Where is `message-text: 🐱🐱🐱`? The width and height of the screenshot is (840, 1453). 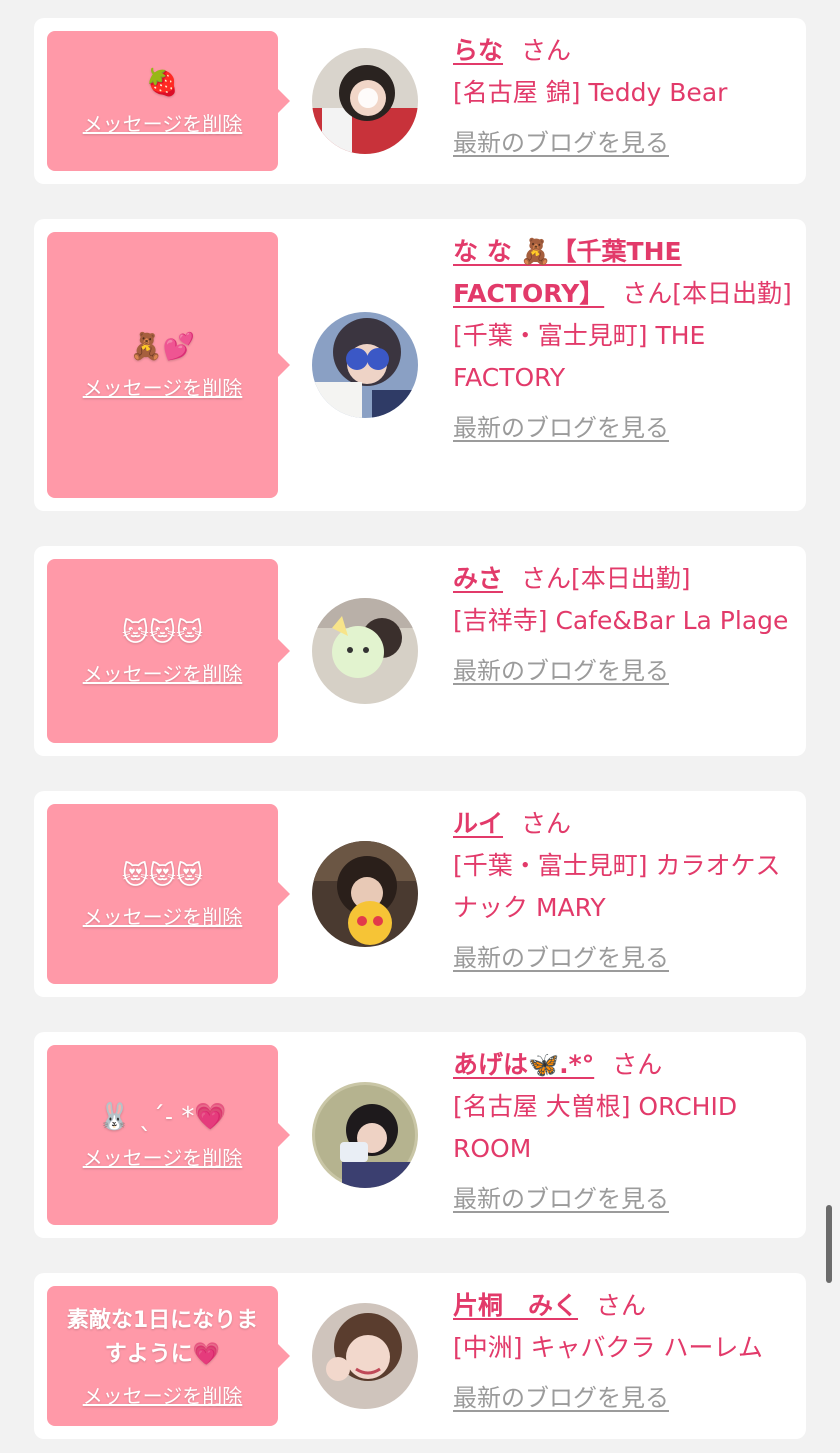 message-text: 🐱🐱🐱 is located at coordinates (162, 632).